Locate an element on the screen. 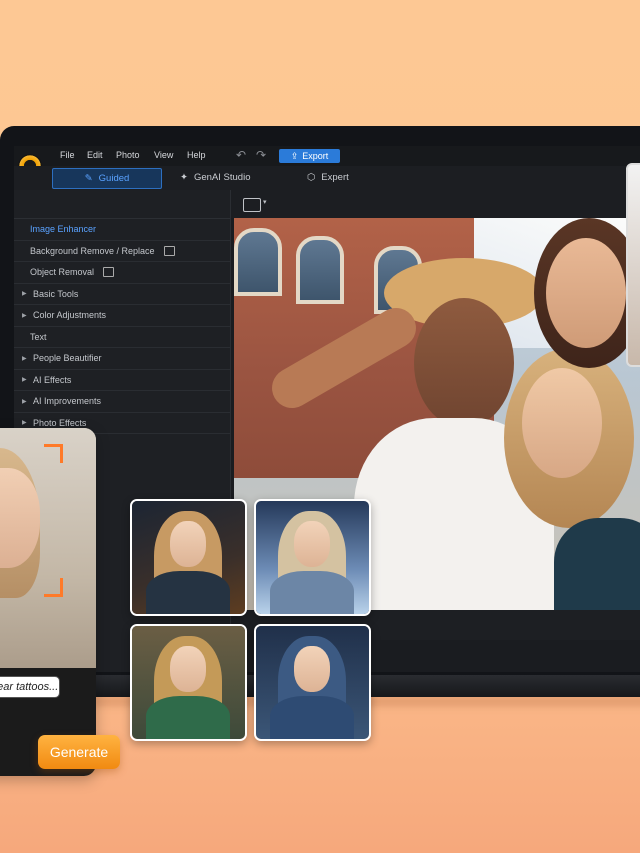 The height and width of the screenshot is (853, 640). export-label: Export is located at coordinates (315, 156).